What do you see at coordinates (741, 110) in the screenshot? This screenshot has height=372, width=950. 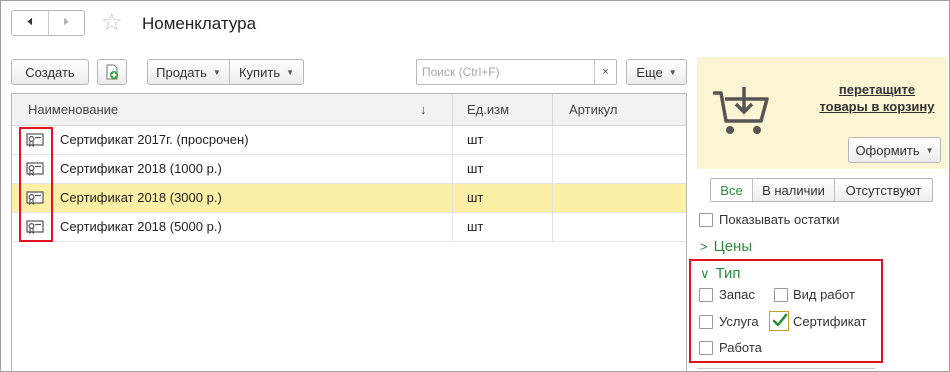 I see `cart-icon` at bounding box center [741, 110].